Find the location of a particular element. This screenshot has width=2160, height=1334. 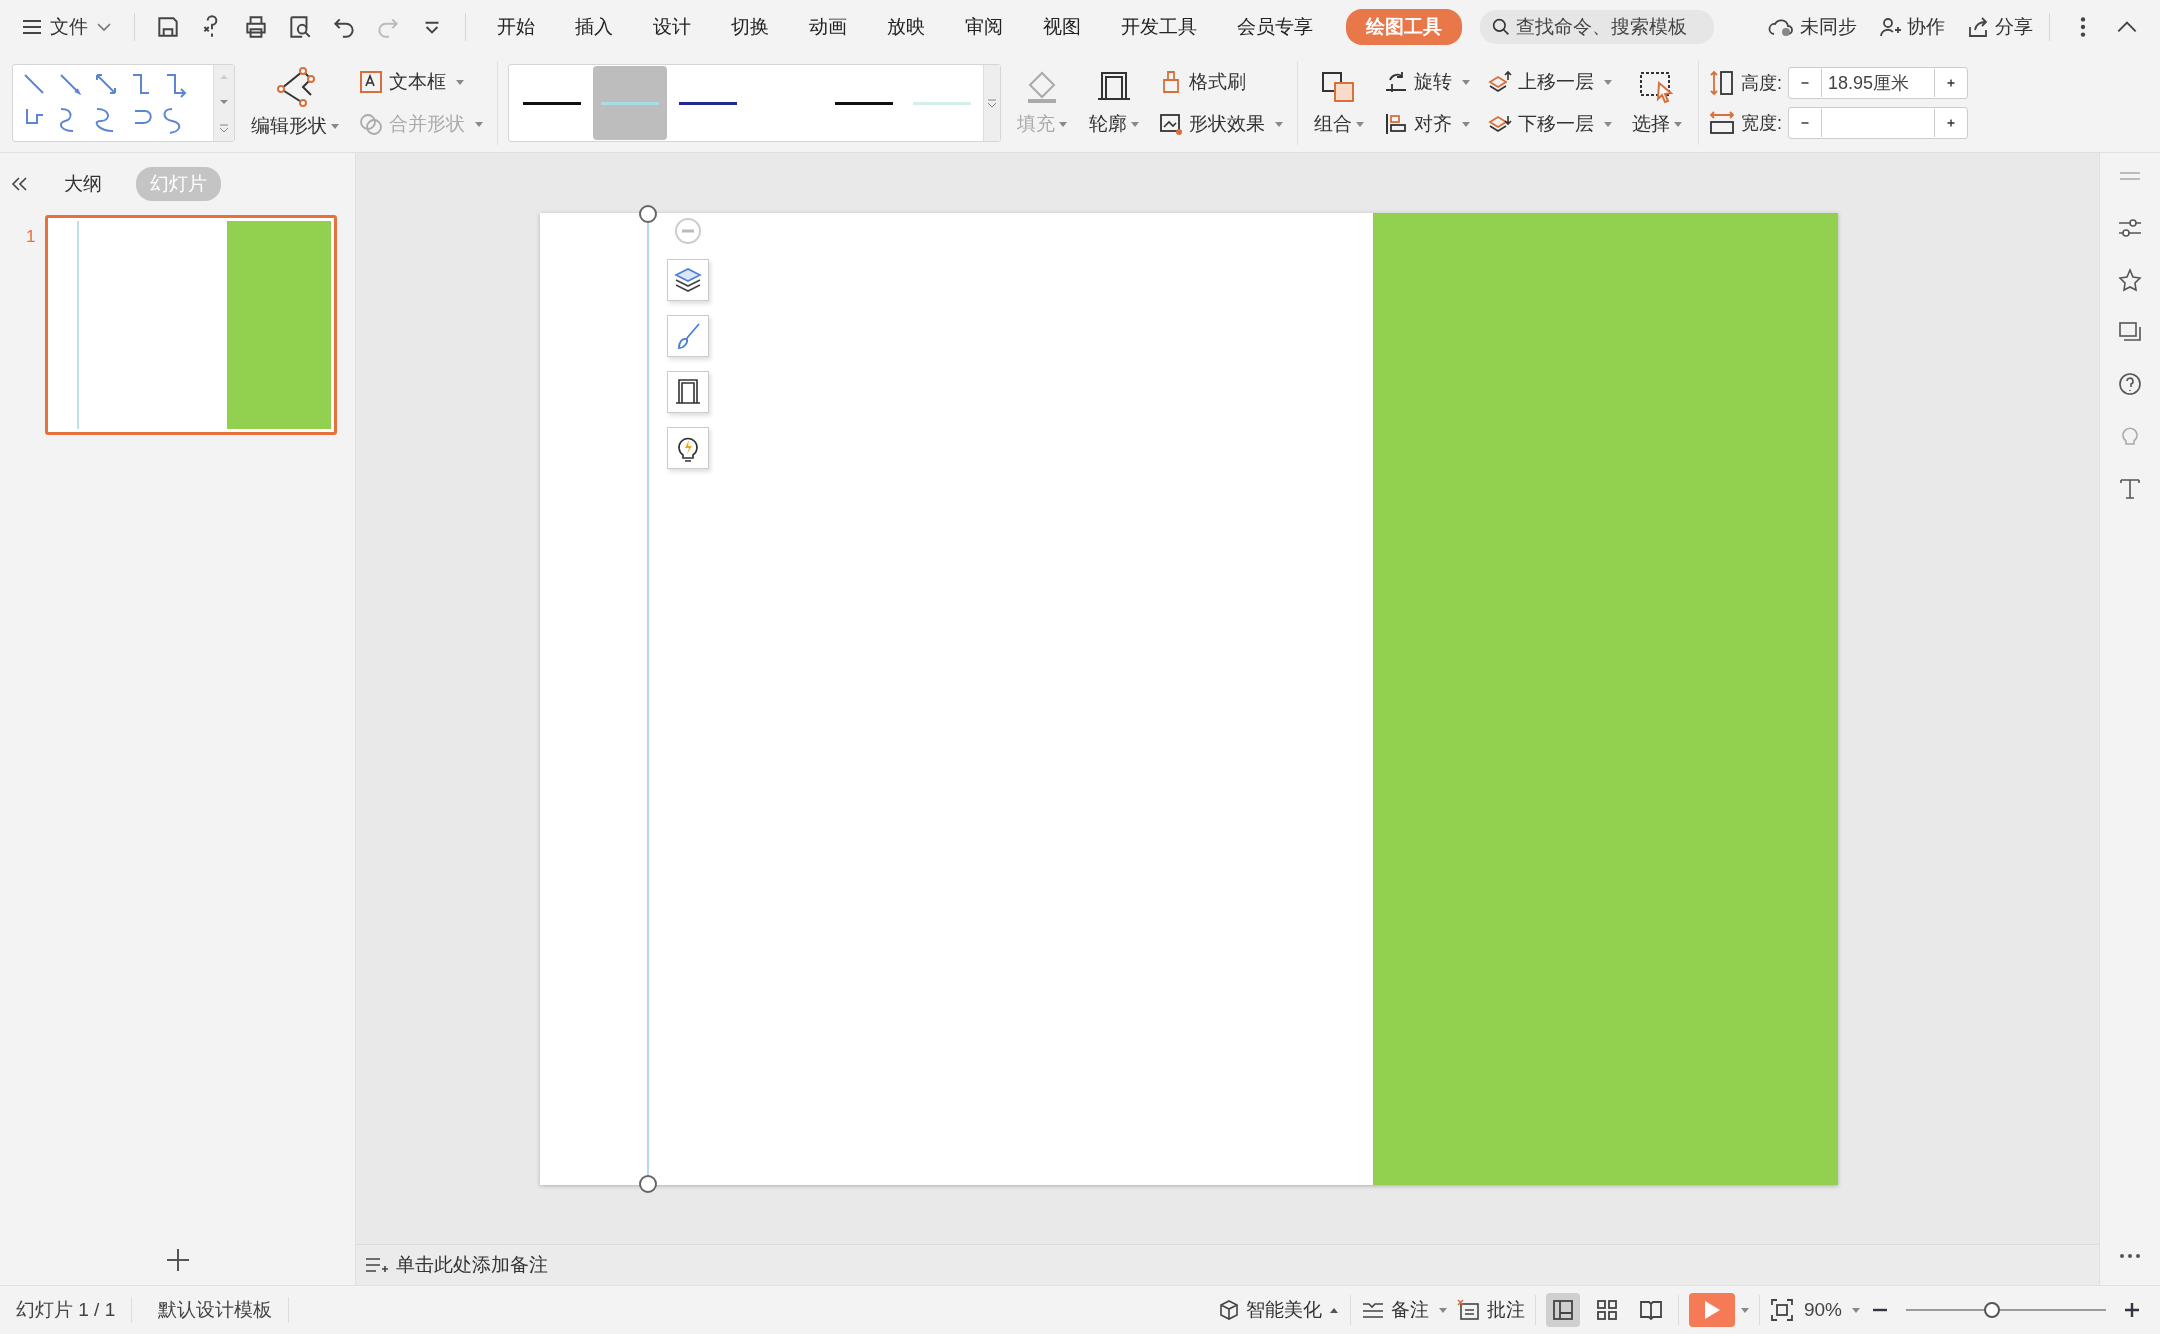

select-button: 选择 is located at coordinates (1657, 103).